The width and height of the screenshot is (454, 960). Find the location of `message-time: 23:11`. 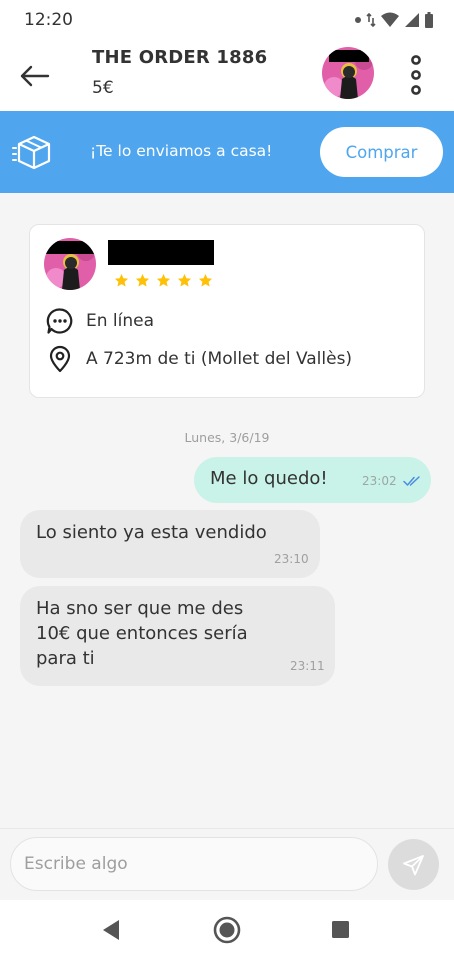

message-time: 23:11 is located at coordinates (307, 666).